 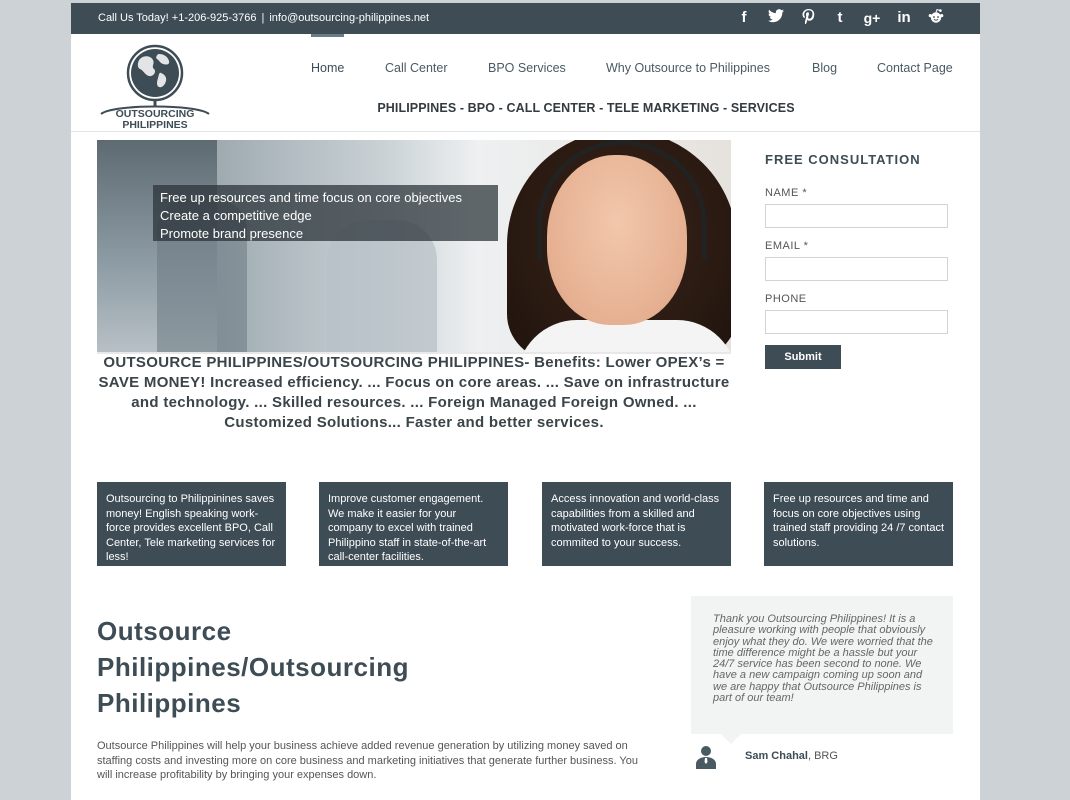 I want to click on nav-why-outsource: Why Outsource to Philippines, so click(x=688, y=68).